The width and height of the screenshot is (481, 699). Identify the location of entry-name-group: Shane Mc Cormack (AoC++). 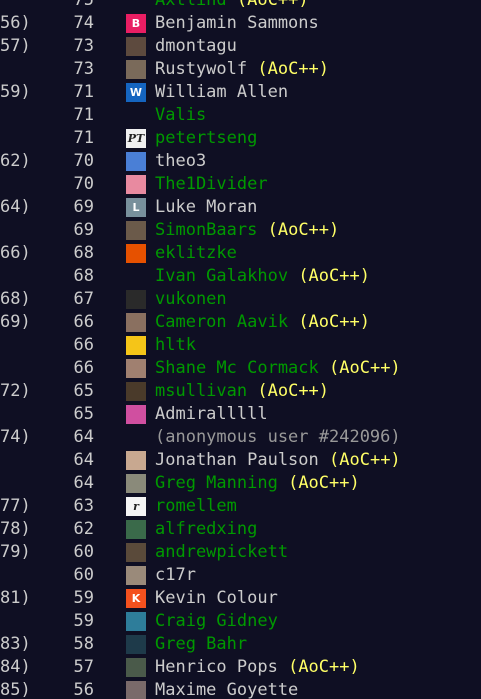
(278, 368).